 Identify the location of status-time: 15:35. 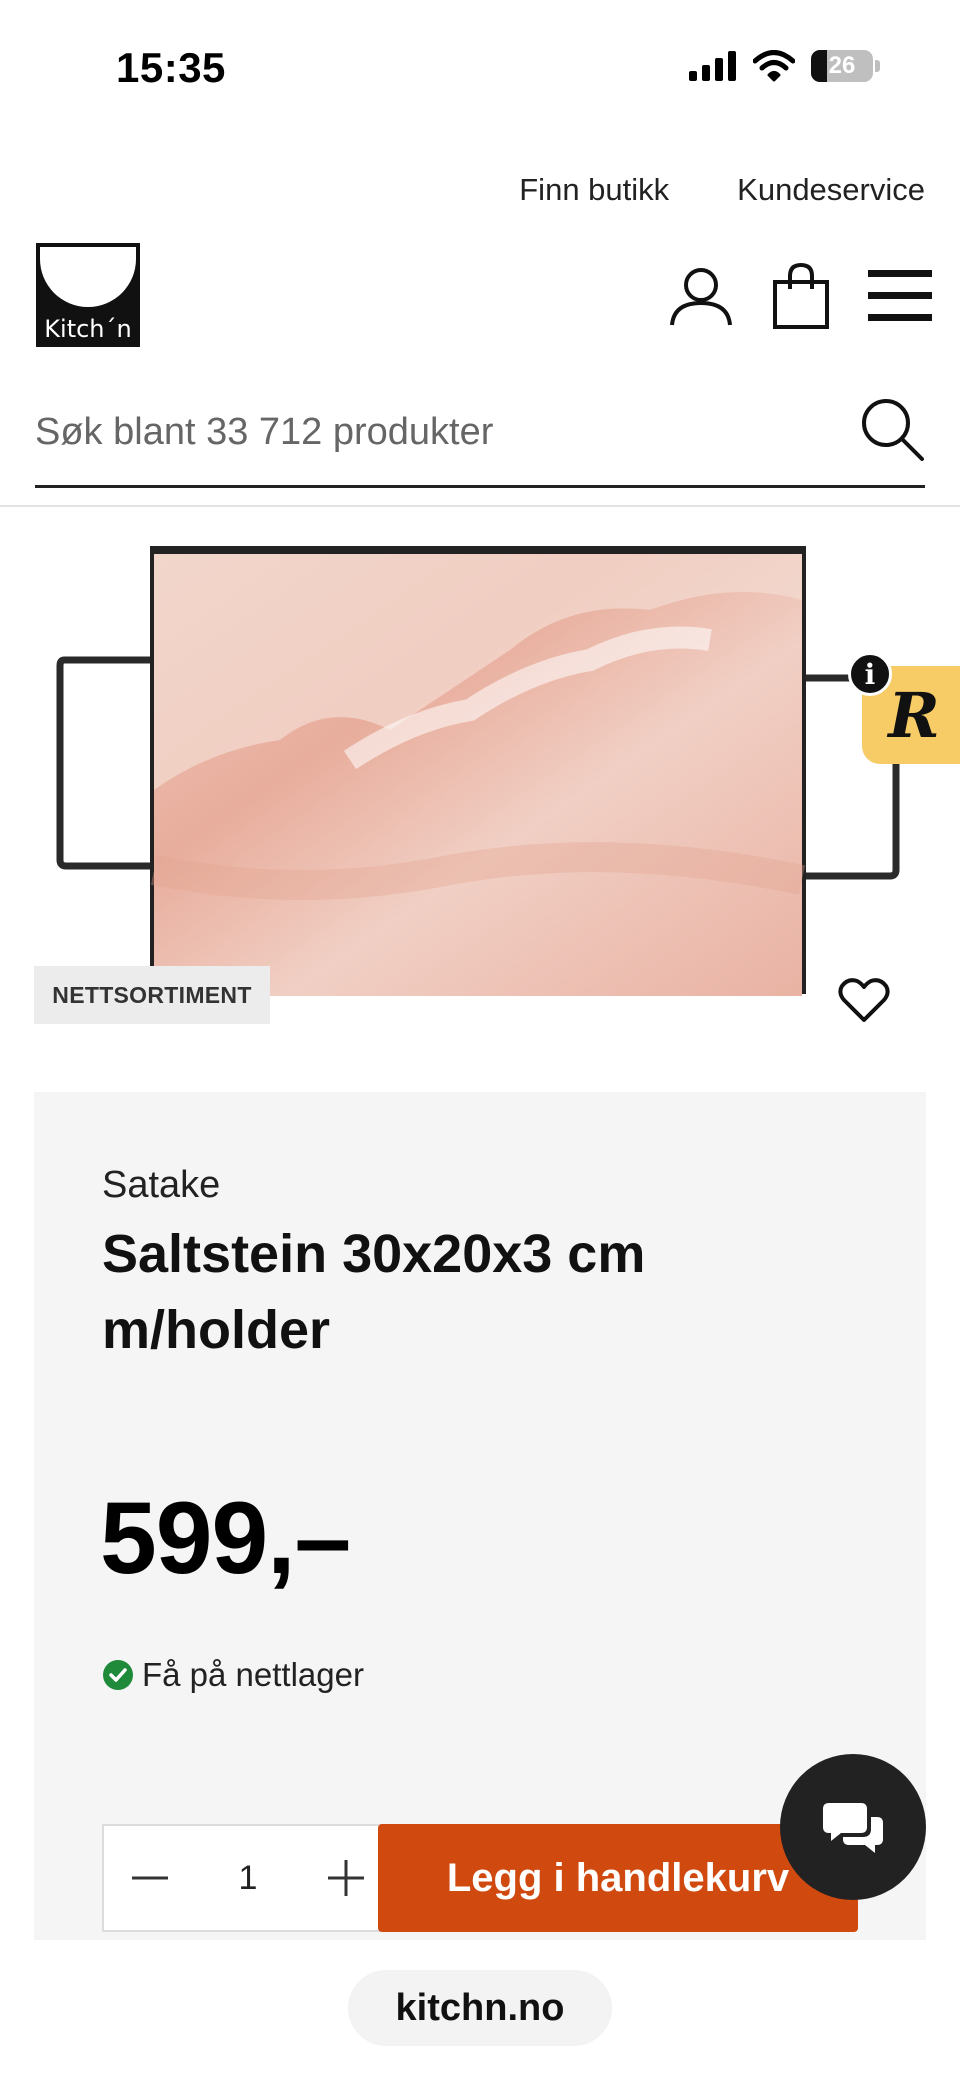
(171, 67).